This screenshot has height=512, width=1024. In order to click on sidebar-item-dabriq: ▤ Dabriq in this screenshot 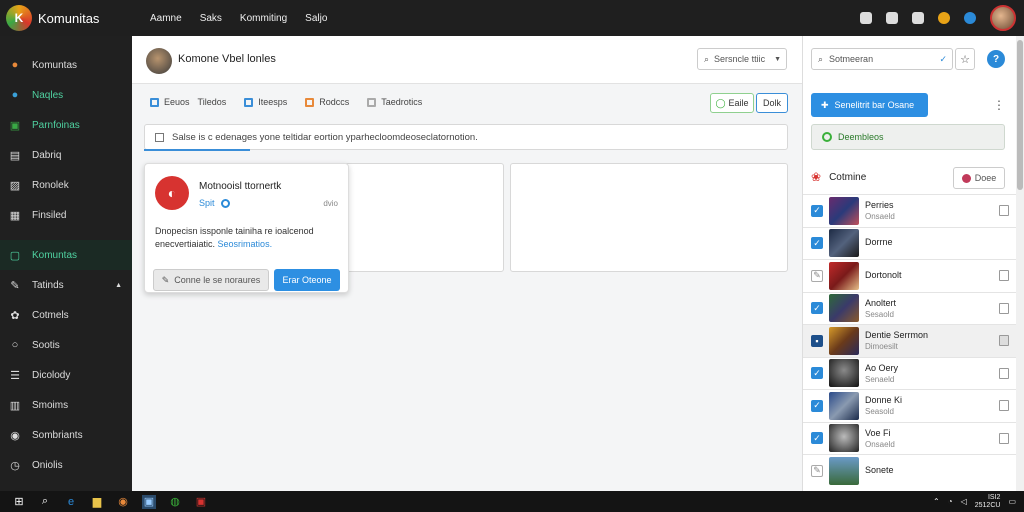, I will do `click(66, 155)`.